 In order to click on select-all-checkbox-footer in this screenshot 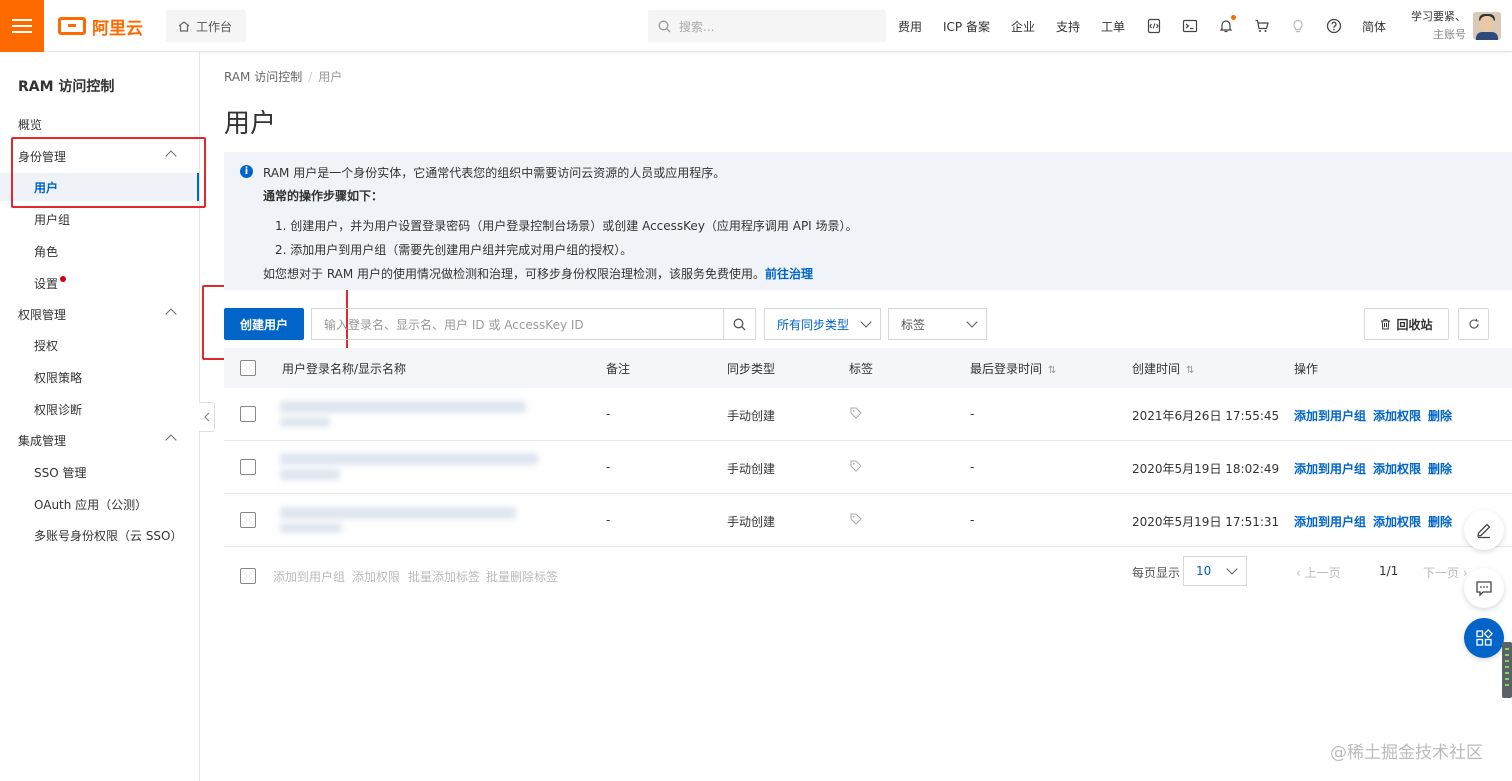, I will do `click(248, 576)`.